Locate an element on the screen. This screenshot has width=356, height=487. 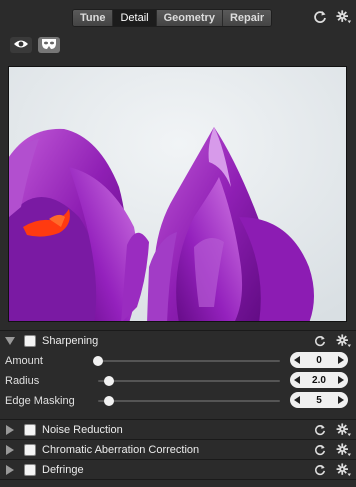
defringe-title: Defringe is located at coordinates (63, 470).